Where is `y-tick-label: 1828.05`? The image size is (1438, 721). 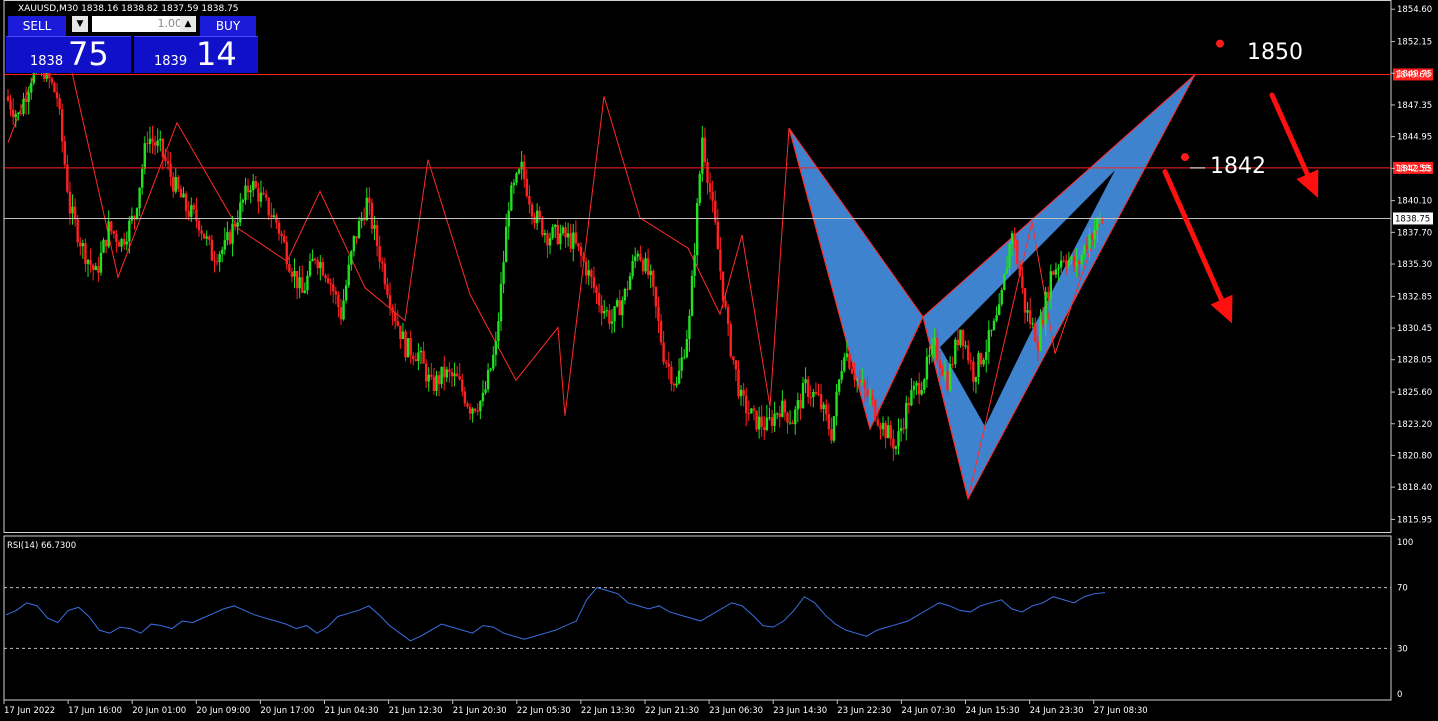
y-tick-label: 1828.05 is located at coordinates (1414, 361).